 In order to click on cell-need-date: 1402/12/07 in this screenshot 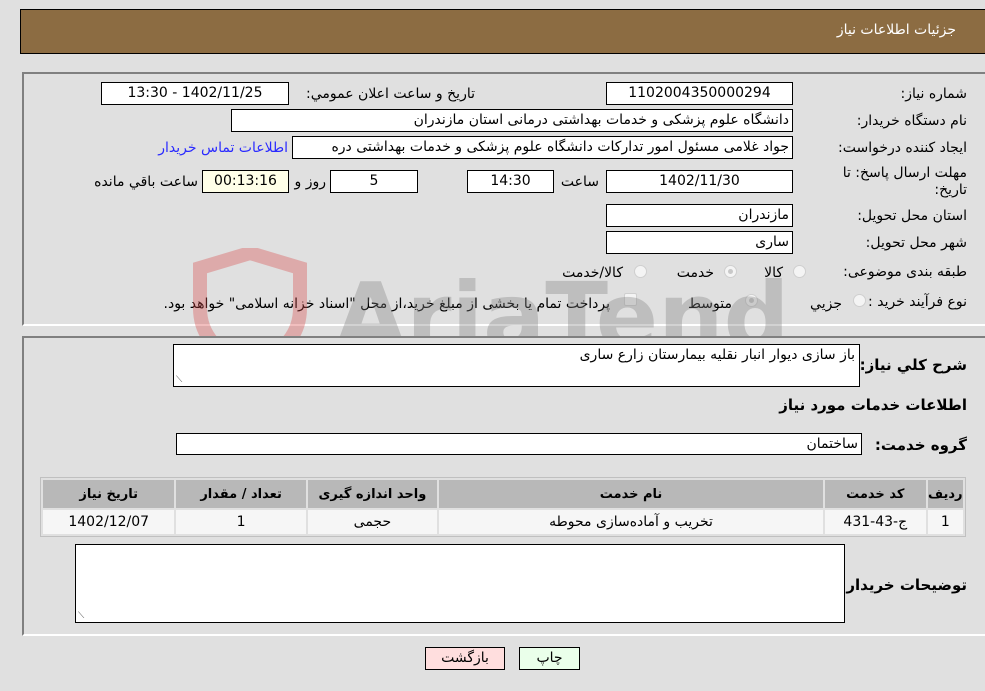, I will do `click(109, 522)`.